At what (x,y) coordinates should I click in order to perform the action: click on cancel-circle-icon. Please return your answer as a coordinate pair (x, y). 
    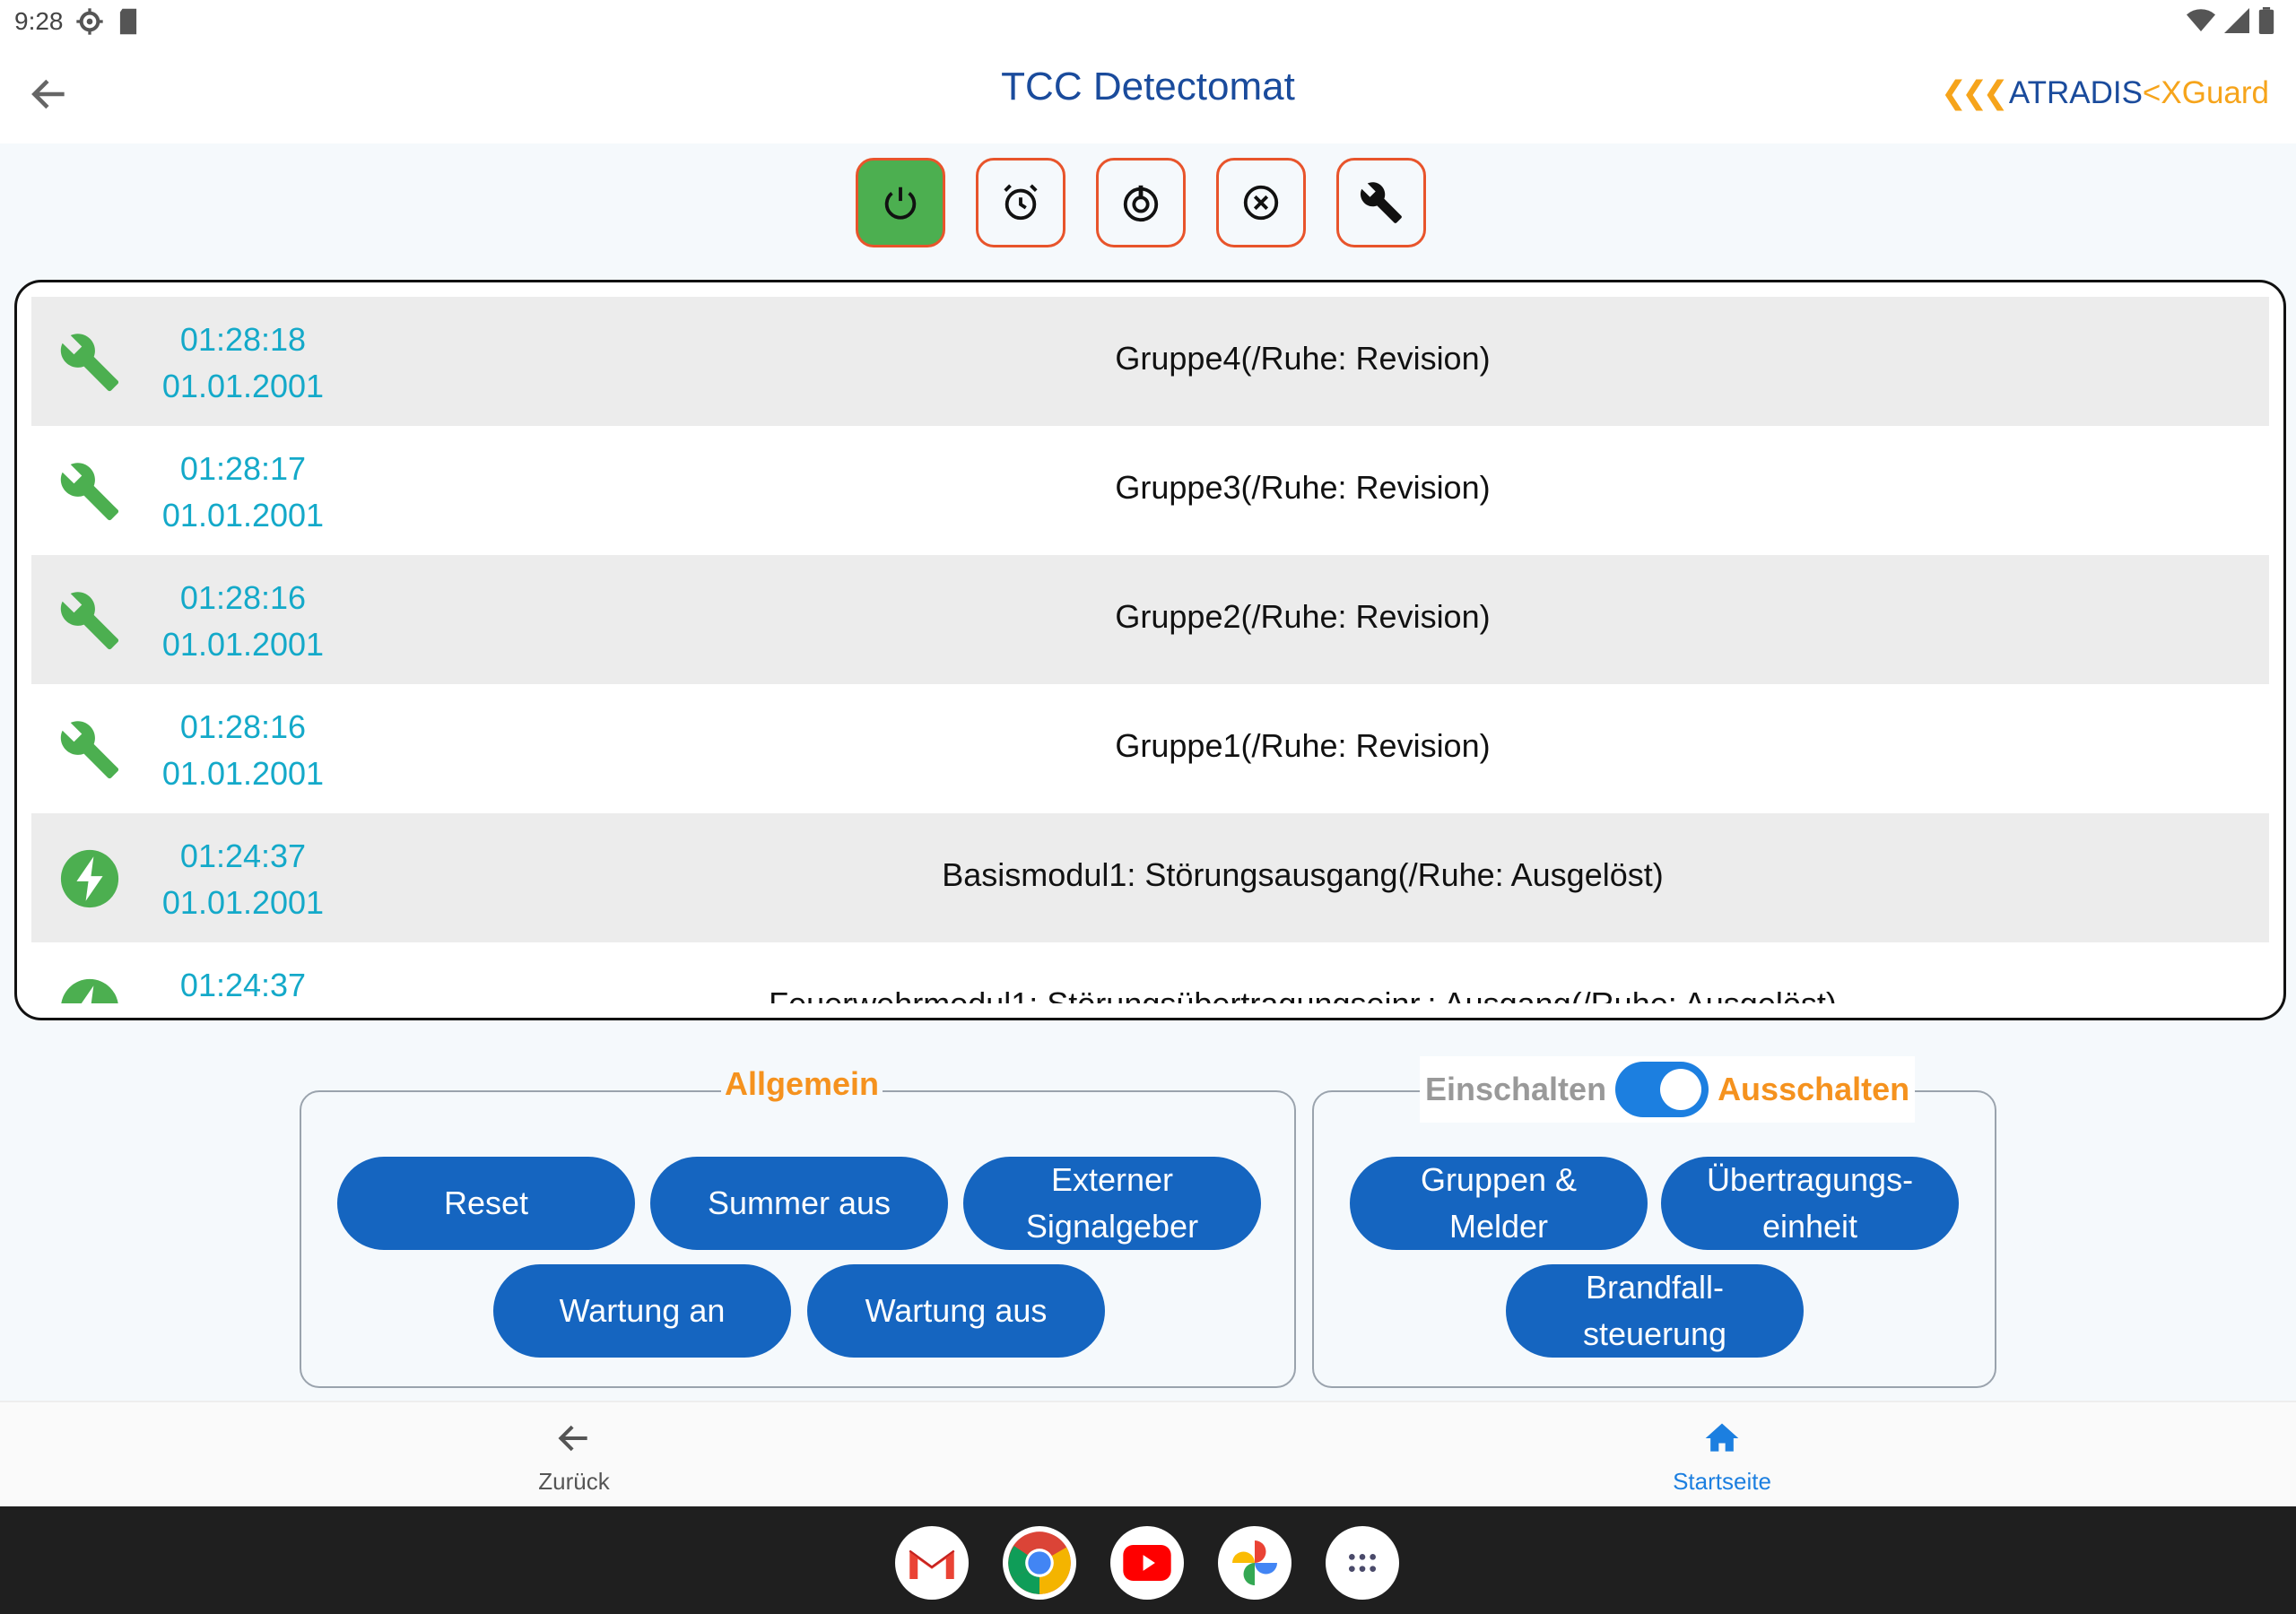
    Looking at the image, I should click on (1261, 203).